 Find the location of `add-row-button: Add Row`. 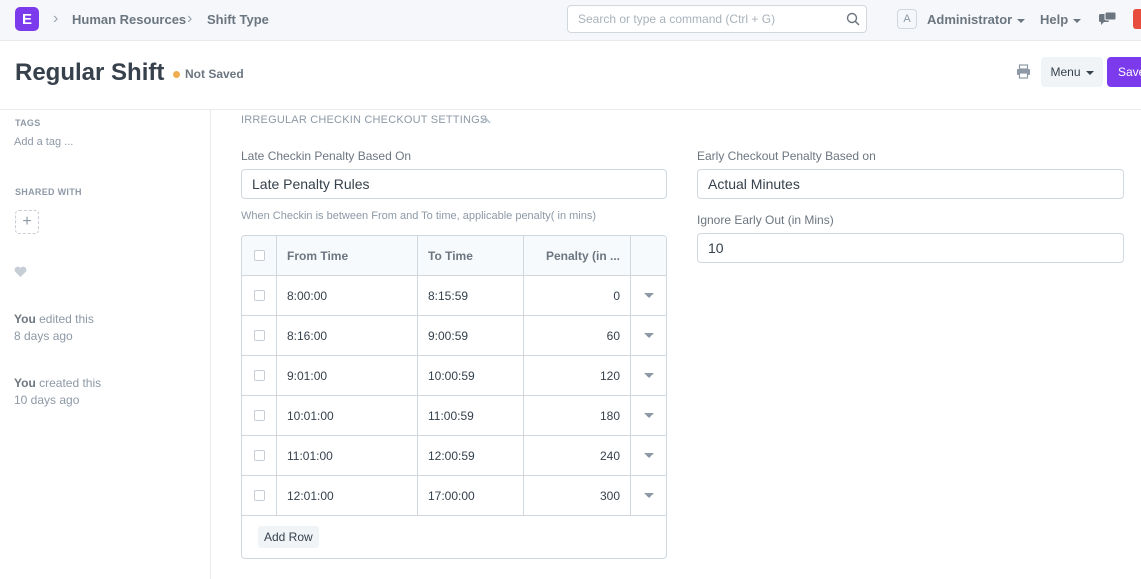

add-row-button: Add Row is located at coordinates (288, 537).